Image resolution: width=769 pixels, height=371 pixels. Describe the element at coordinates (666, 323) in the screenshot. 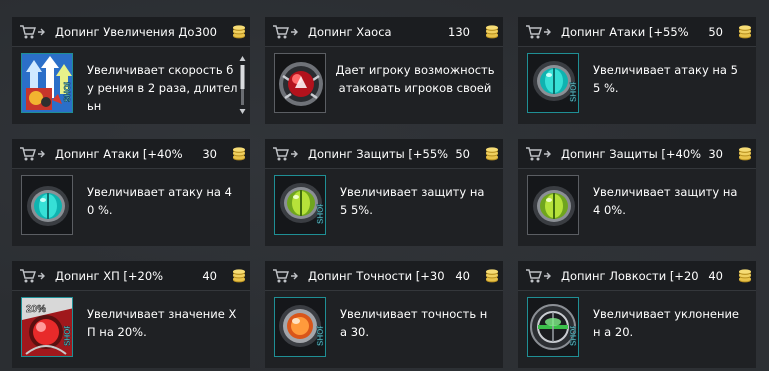

I see `item-description: Увеличивает уклонение н а 20.` at that location.